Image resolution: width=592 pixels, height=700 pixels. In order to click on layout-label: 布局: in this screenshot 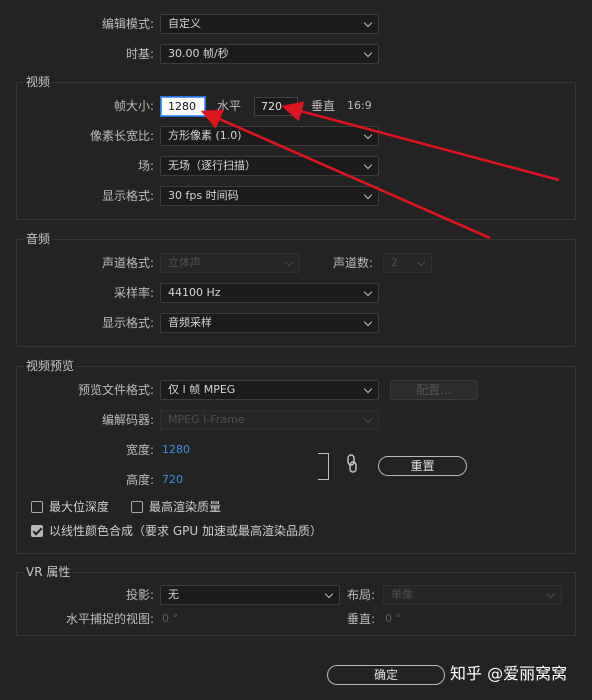, I will do `click(361, 595)`.